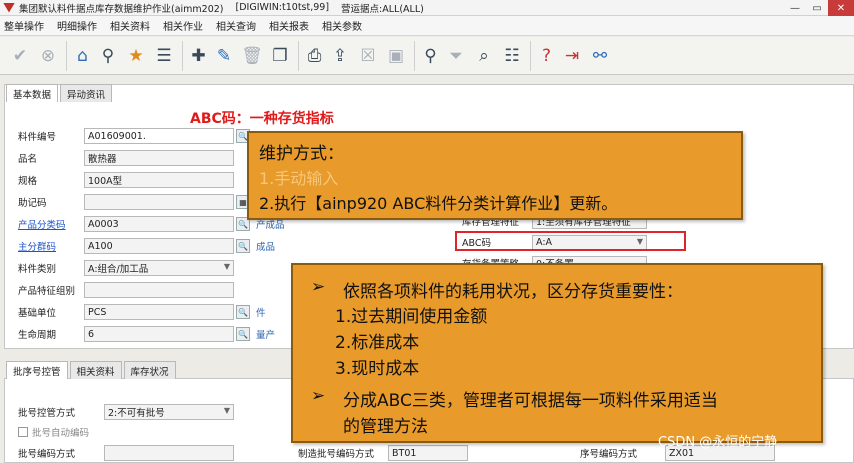 The image size is (854, 463). I want to click on help-icon: ?, so click(544, 55).